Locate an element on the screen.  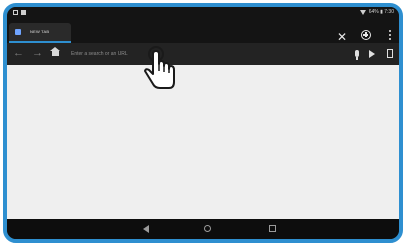
status-right: 64% ▮ 7:30 is located at coordinates (376, 12).